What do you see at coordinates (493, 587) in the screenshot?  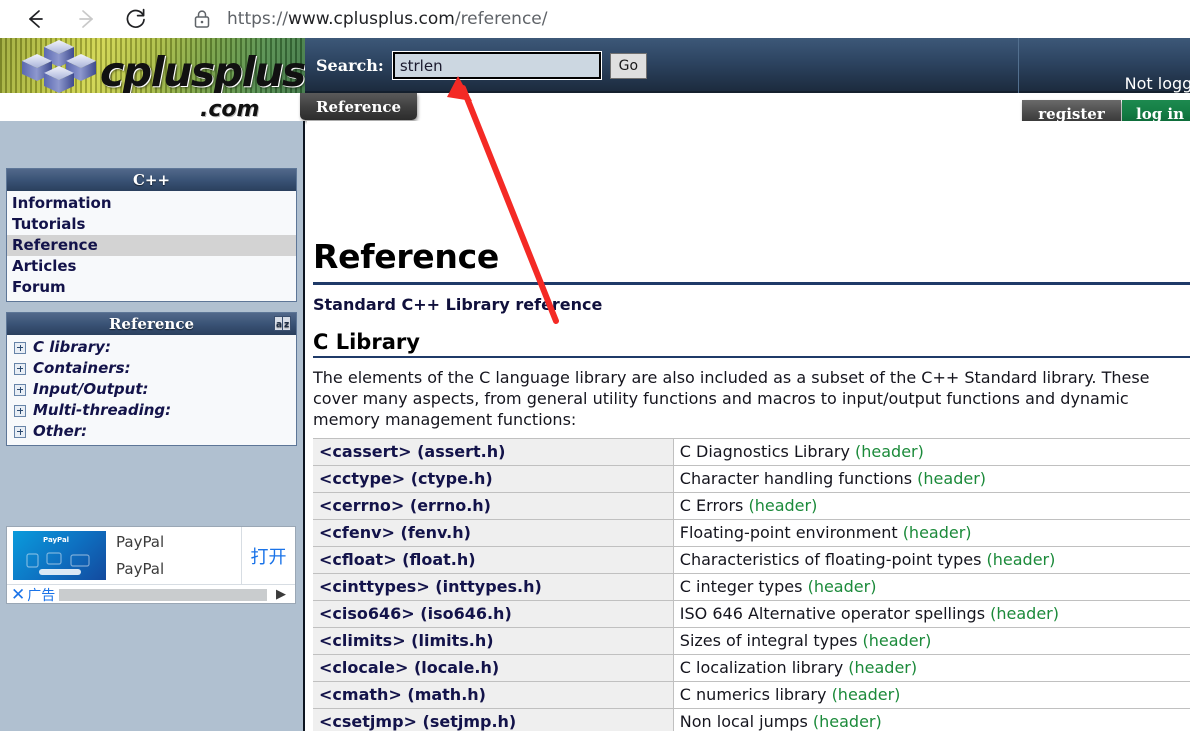 I see `header-name-cell: <cinttypes> (inttypes.h)` at bounding box center [493, 587].